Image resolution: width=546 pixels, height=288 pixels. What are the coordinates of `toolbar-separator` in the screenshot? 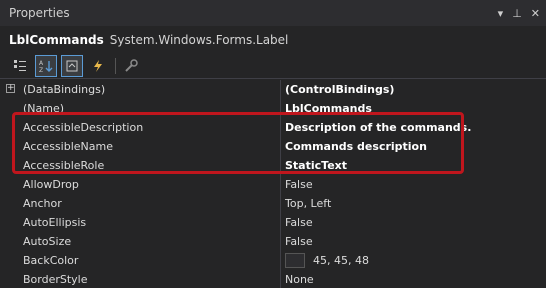 It's located at (115, 65).